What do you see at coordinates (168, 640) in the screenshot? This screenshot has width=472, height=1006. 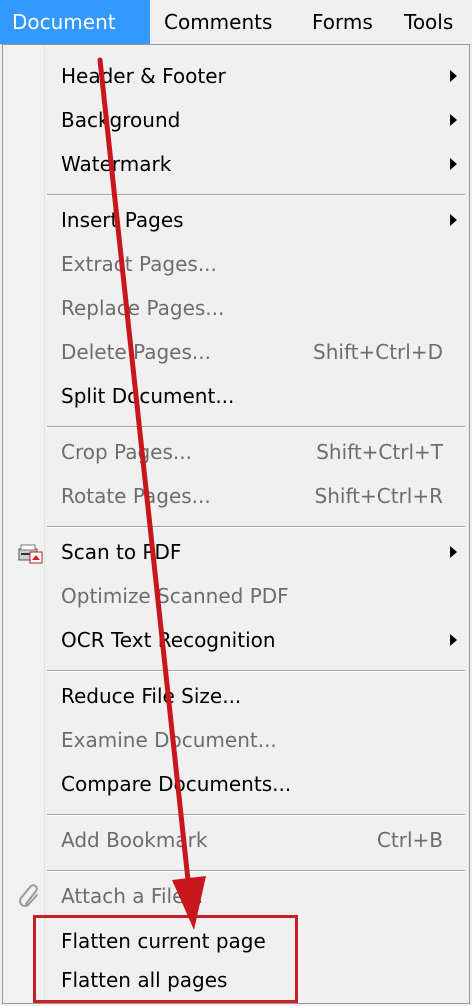 I see `menu-item-label: OCR Text Recognition` at bounding box center [168, 640].